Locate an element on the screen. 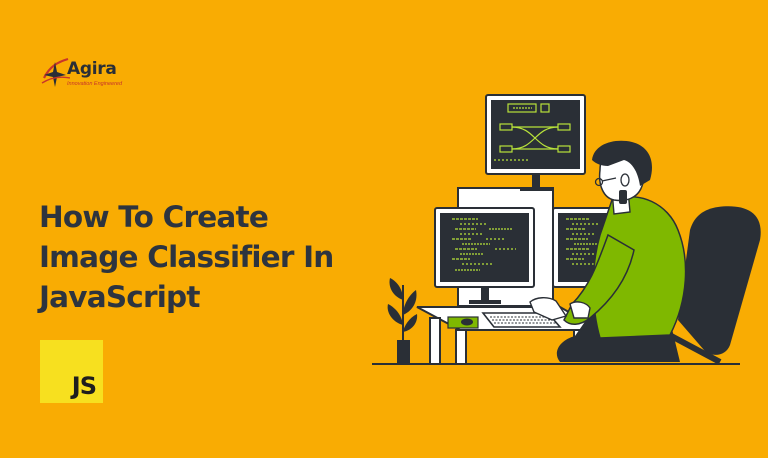  plant-icon is located at coordinates (402, 321).